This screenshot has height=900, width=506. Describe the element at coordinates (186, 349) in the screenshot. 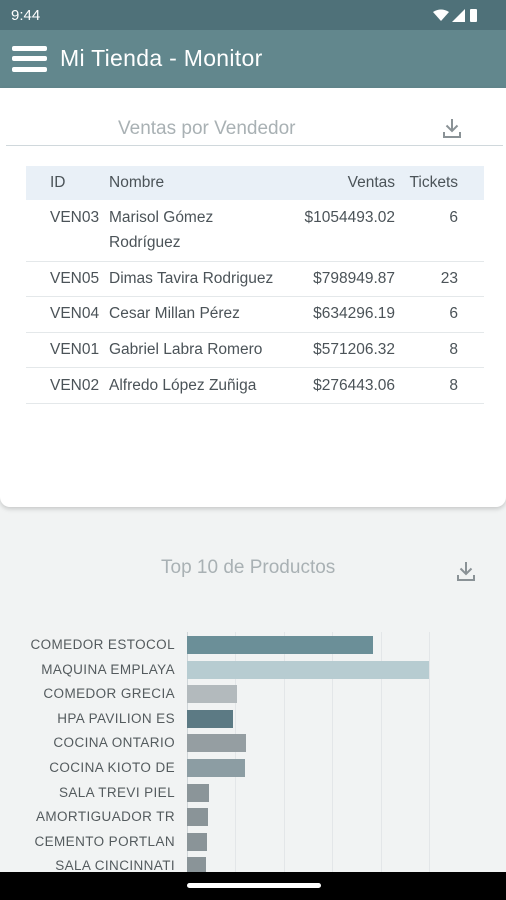

I see `vendor-name: Gabriel Labra Romero` at that location.